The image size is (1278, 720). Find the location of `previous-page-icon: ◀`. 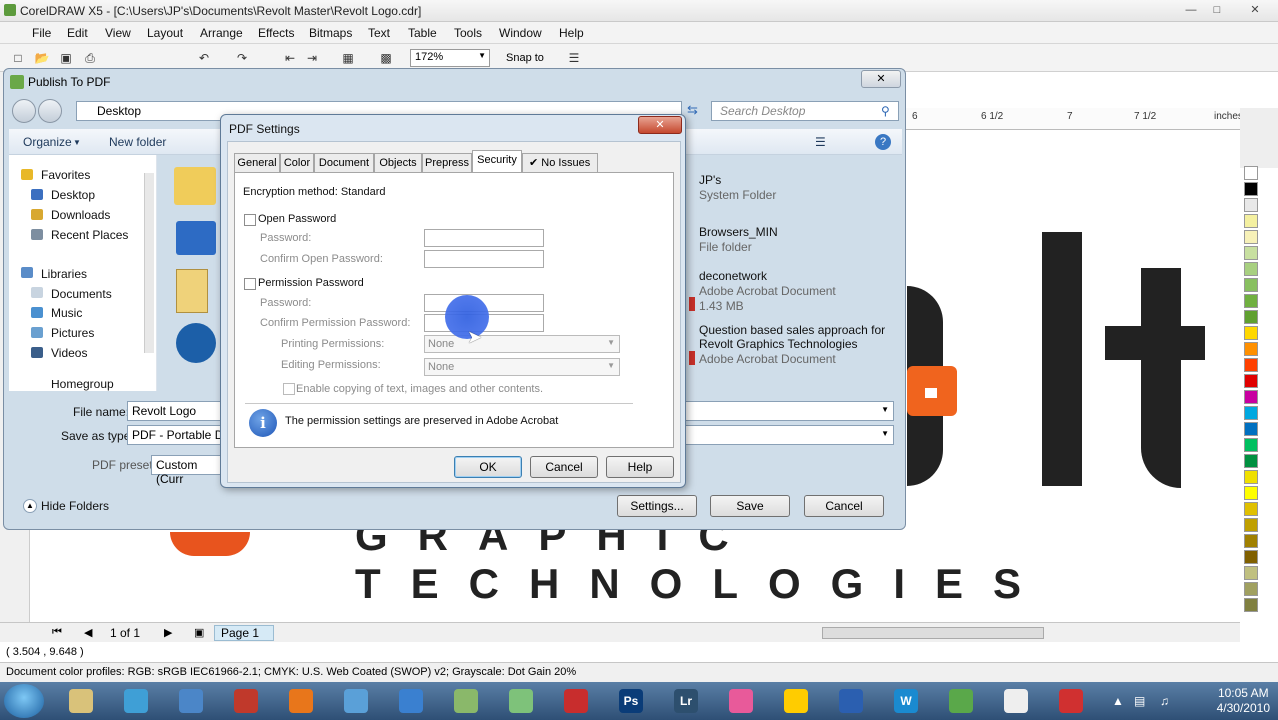

previous-page-icon: ◀ is located at coordinates (88, 632).